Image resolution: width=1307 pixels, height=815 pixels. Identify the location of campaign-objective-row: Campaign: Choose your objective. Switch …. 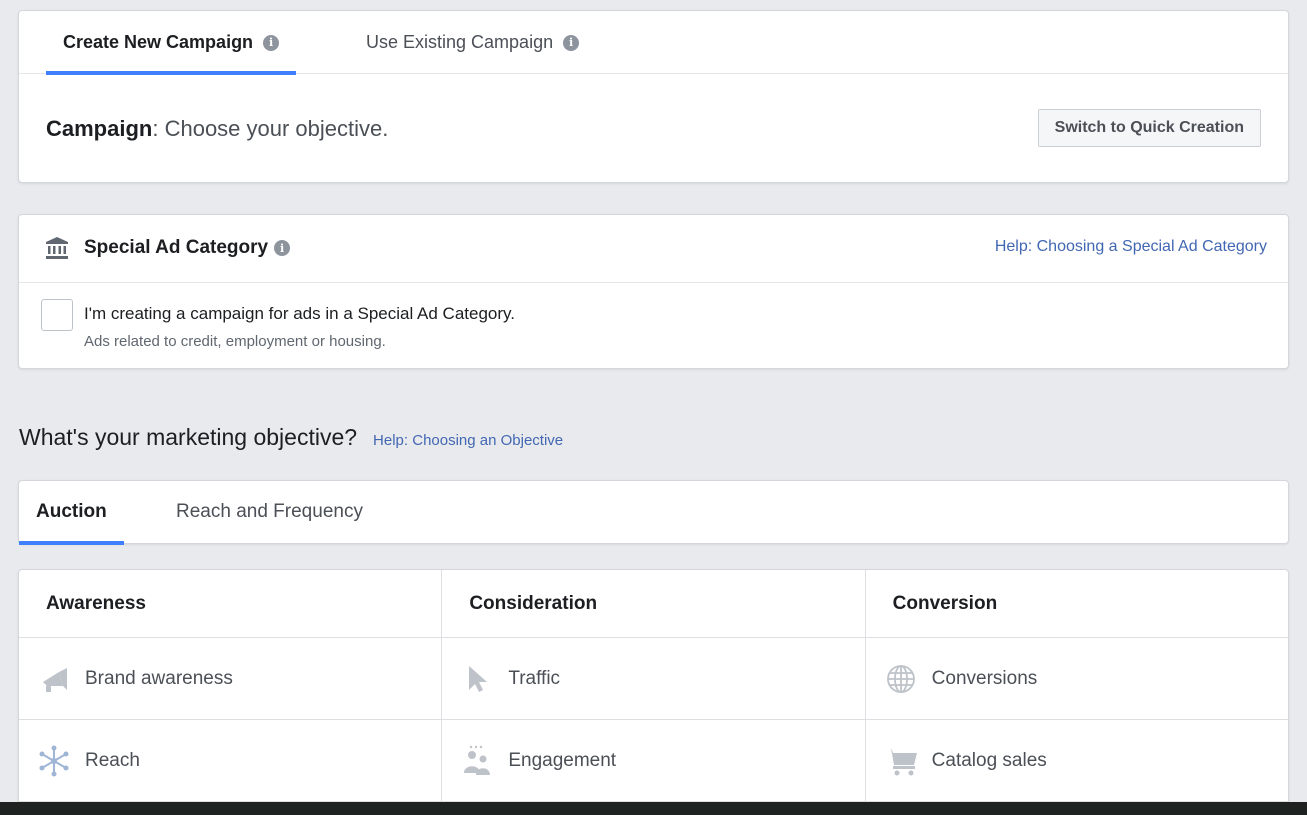
(653, 128).